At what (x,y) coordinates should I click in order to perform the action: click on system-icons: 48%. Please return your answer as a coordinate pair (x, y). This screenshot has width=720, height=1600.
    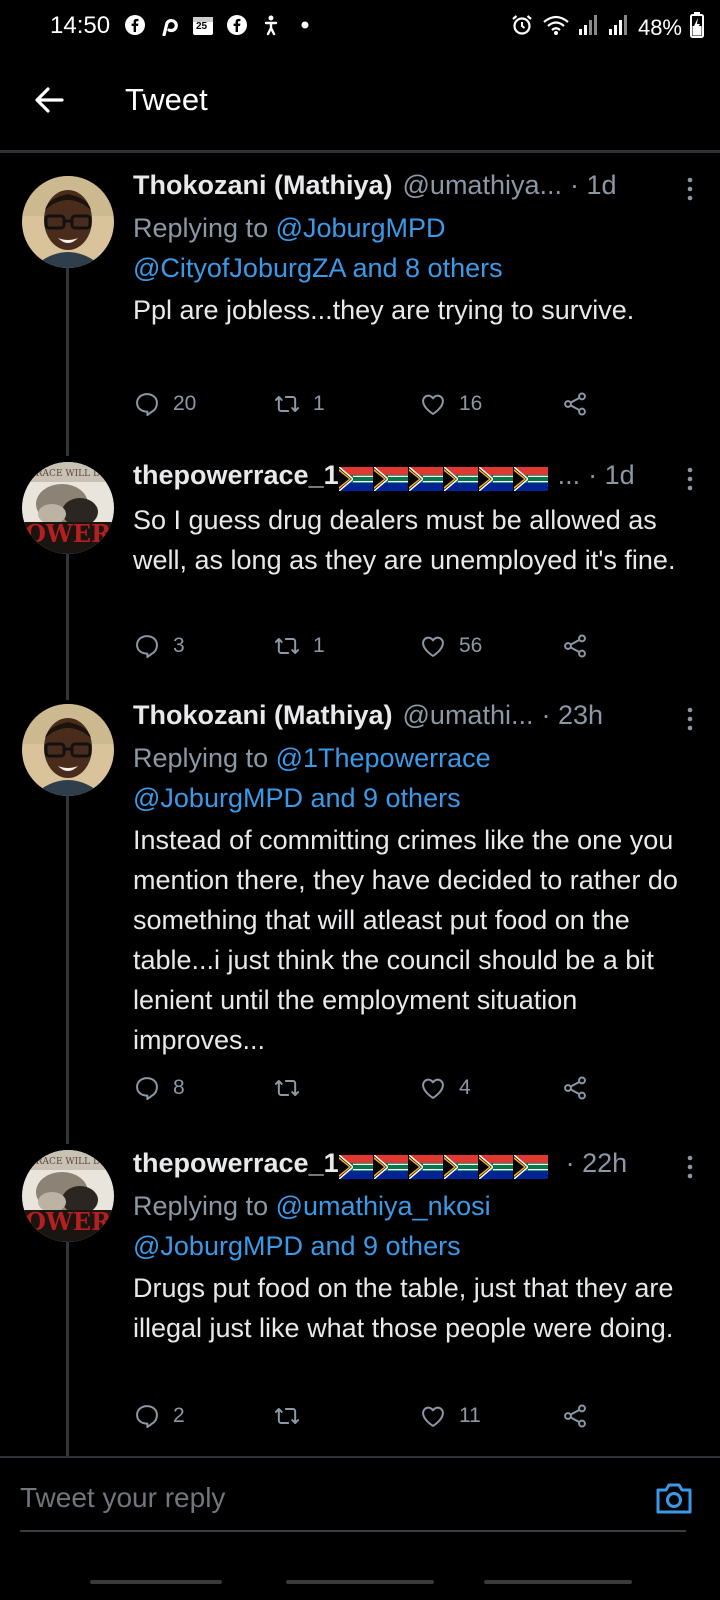
    Looking at the image, I should click on (607, 28).